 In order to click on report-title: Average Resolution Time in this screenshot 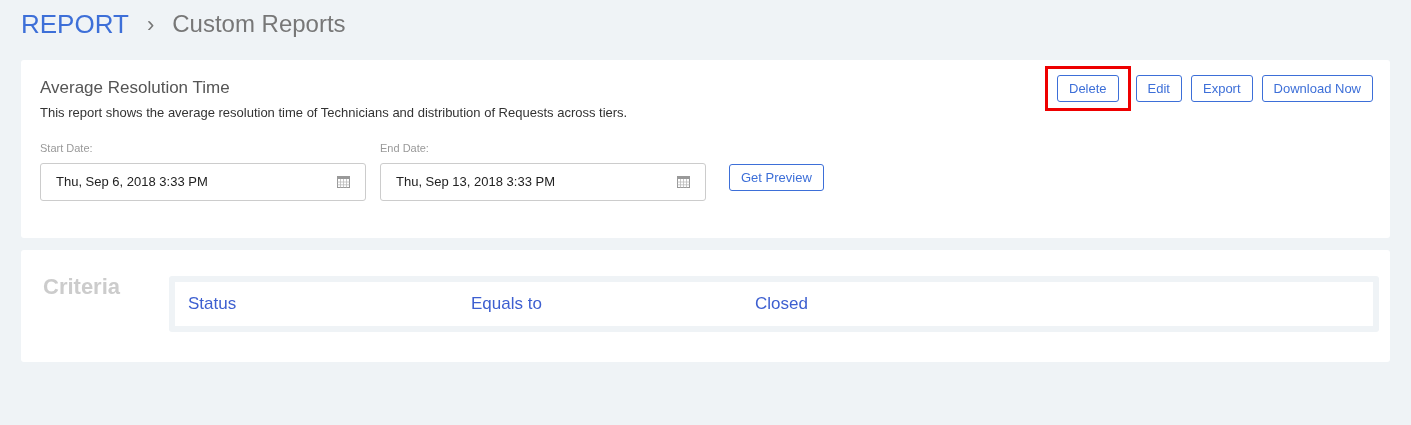, I will do `click(135, 88)`.